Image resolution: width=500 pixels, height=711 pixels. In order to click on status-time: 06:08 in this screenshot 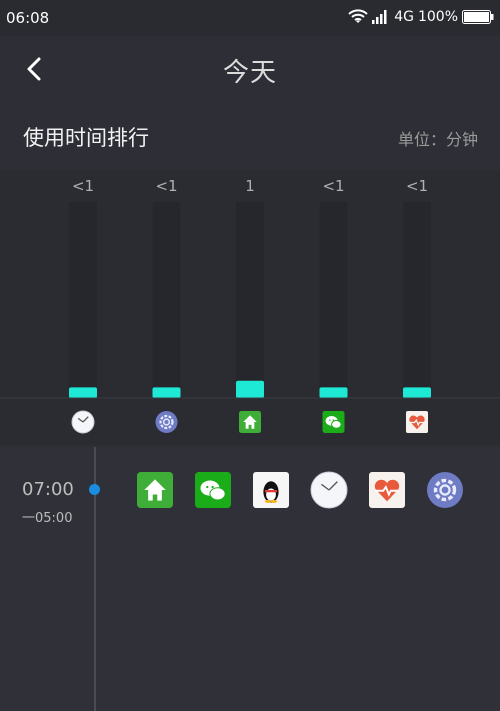, I will do `click(28, 18)`.